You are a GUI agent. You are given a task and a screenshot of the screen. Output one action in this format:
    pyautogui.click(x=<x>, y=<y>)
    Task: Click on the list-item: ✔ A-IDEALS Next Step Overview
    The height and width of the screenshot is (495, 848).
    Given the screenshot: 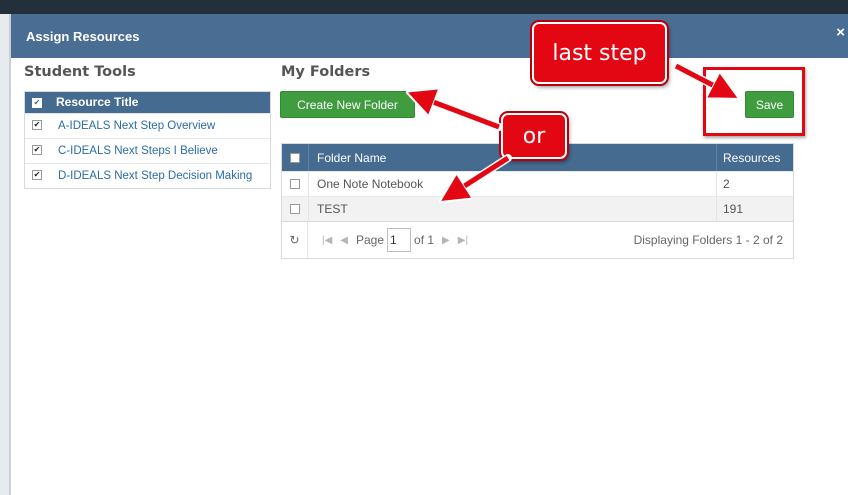 What is the action you would take?
    pyautogui.click(x=147, y=125)
    